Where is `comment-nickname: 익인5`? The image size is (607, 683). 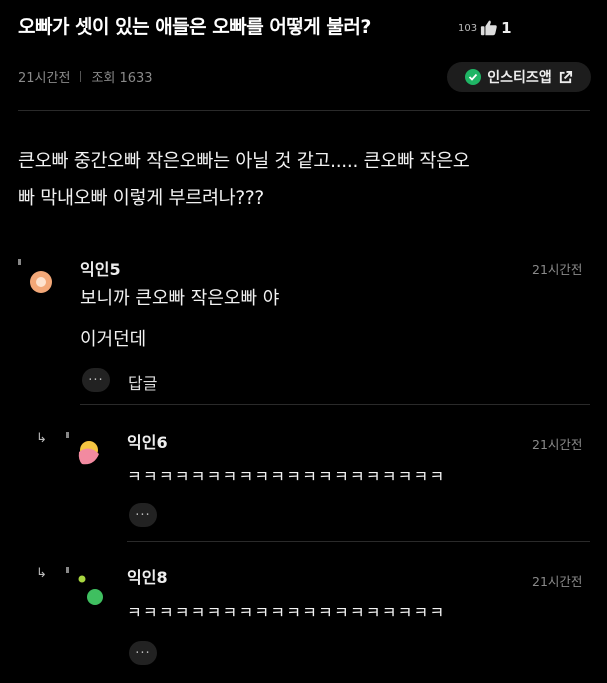
comment-nickname: 익인5 is located at coordinates (100, 268).